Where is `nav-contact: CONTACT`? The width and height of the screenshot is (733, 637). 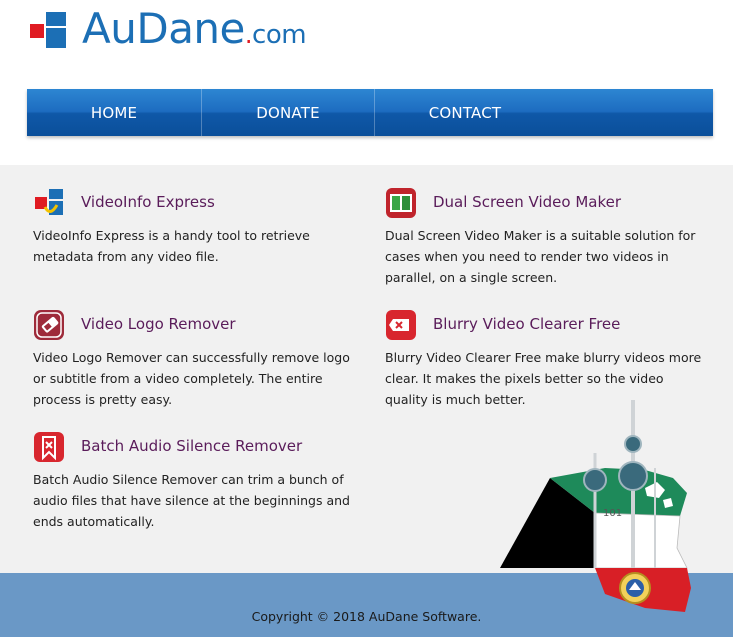
nav-contact: CONTACT is located at coordinates (465, 112).